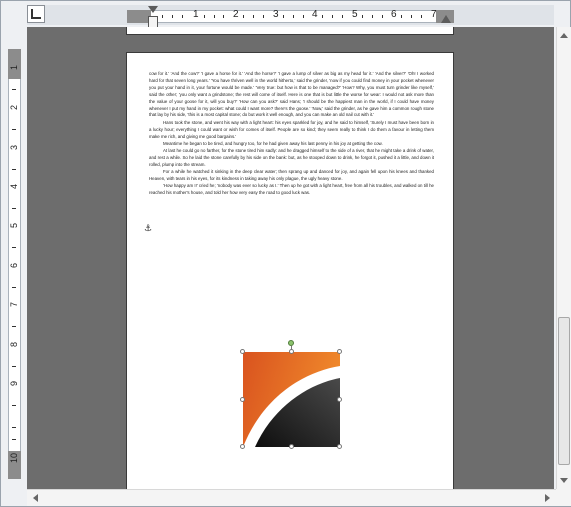  Describe the element at coordinates (563, 497) in the screenshot. I see `scrollbar-corner` at that location.